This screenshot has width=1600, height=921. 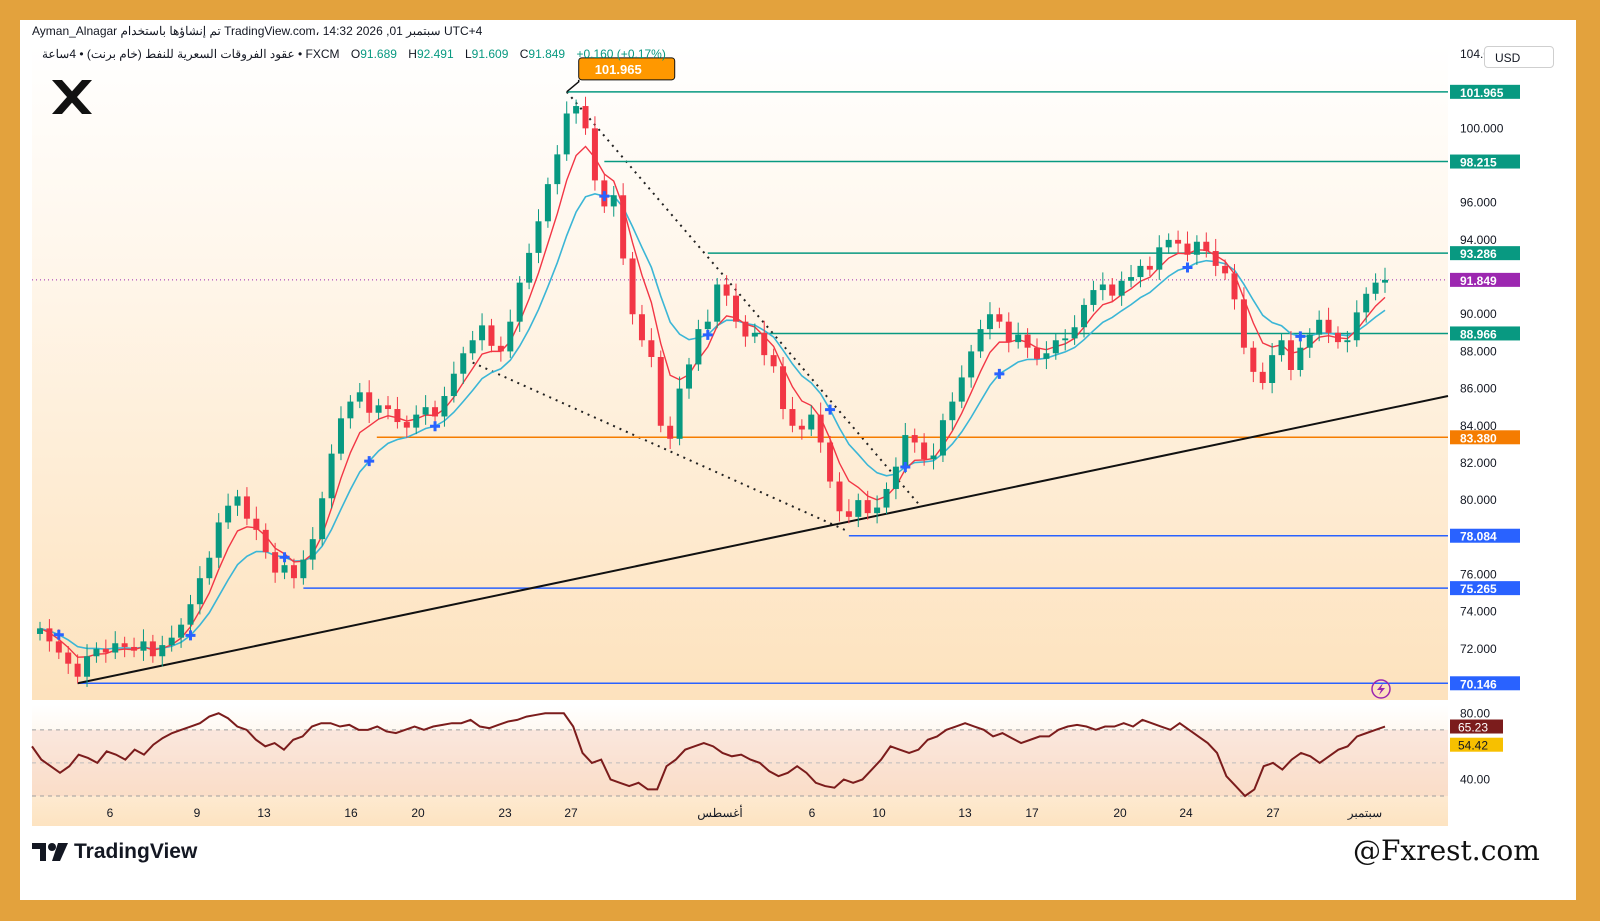 What do you see at coordinates (1478, 163) in the screenshot?
I see `level-label: 98.215` at bounding box center [1478, 163].